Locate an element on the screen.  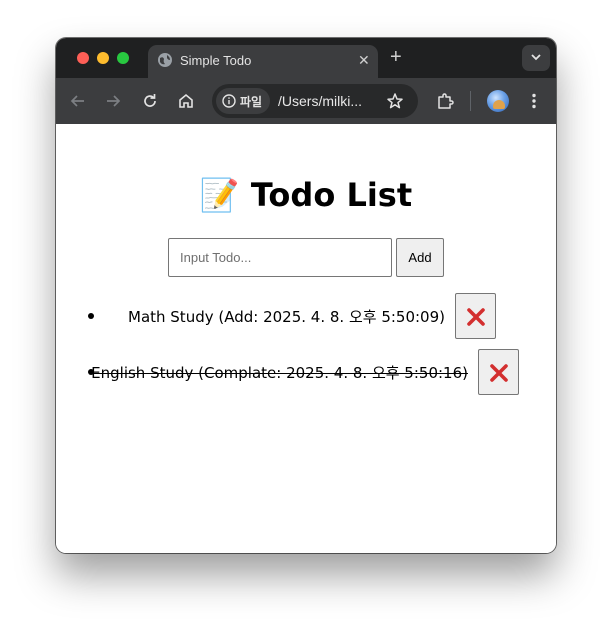
extensions-puzzle-icon is located at coordinates (445, 101).